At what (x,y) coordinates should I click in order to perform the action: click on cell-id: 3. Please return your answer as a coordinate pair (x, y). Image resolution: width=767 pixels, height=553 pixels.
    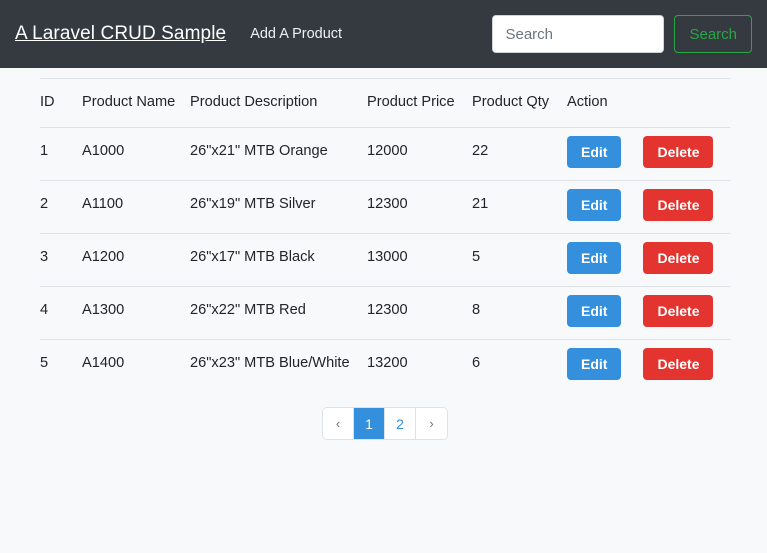
    Looking at the image, I should click on (61, 260).